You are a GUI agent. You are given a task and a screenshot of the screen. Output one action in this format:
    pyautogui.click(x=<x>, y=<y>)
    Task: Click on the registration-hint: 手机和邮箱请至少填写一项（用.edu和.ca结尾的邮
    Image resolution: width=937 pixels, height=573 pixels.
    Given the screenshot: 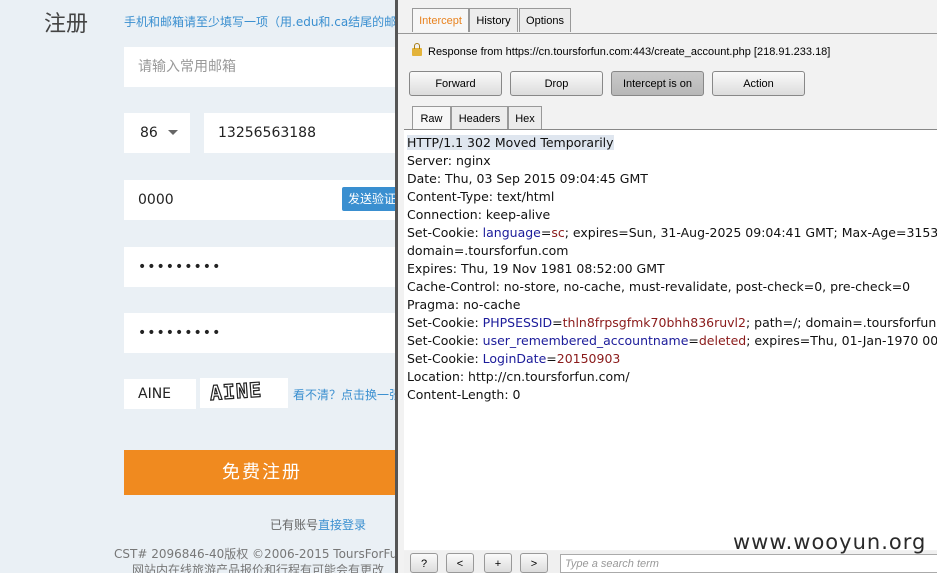 What is the action you would take?
    pyautogui.click(x=260, y=22)
    